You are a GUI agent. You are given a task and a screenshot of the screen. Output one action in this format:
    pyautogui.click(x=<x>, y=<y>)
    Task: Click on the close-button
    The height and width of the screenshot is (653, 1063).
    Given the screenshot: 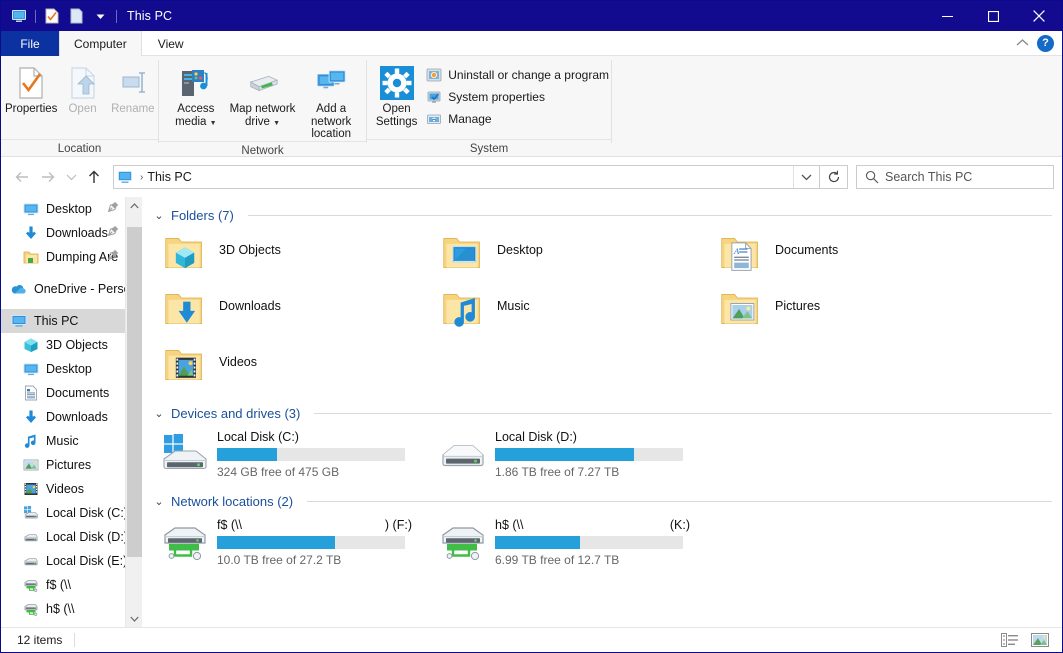 What is the action you would take?
    pyautogui.click(x=1039, y=16)
    